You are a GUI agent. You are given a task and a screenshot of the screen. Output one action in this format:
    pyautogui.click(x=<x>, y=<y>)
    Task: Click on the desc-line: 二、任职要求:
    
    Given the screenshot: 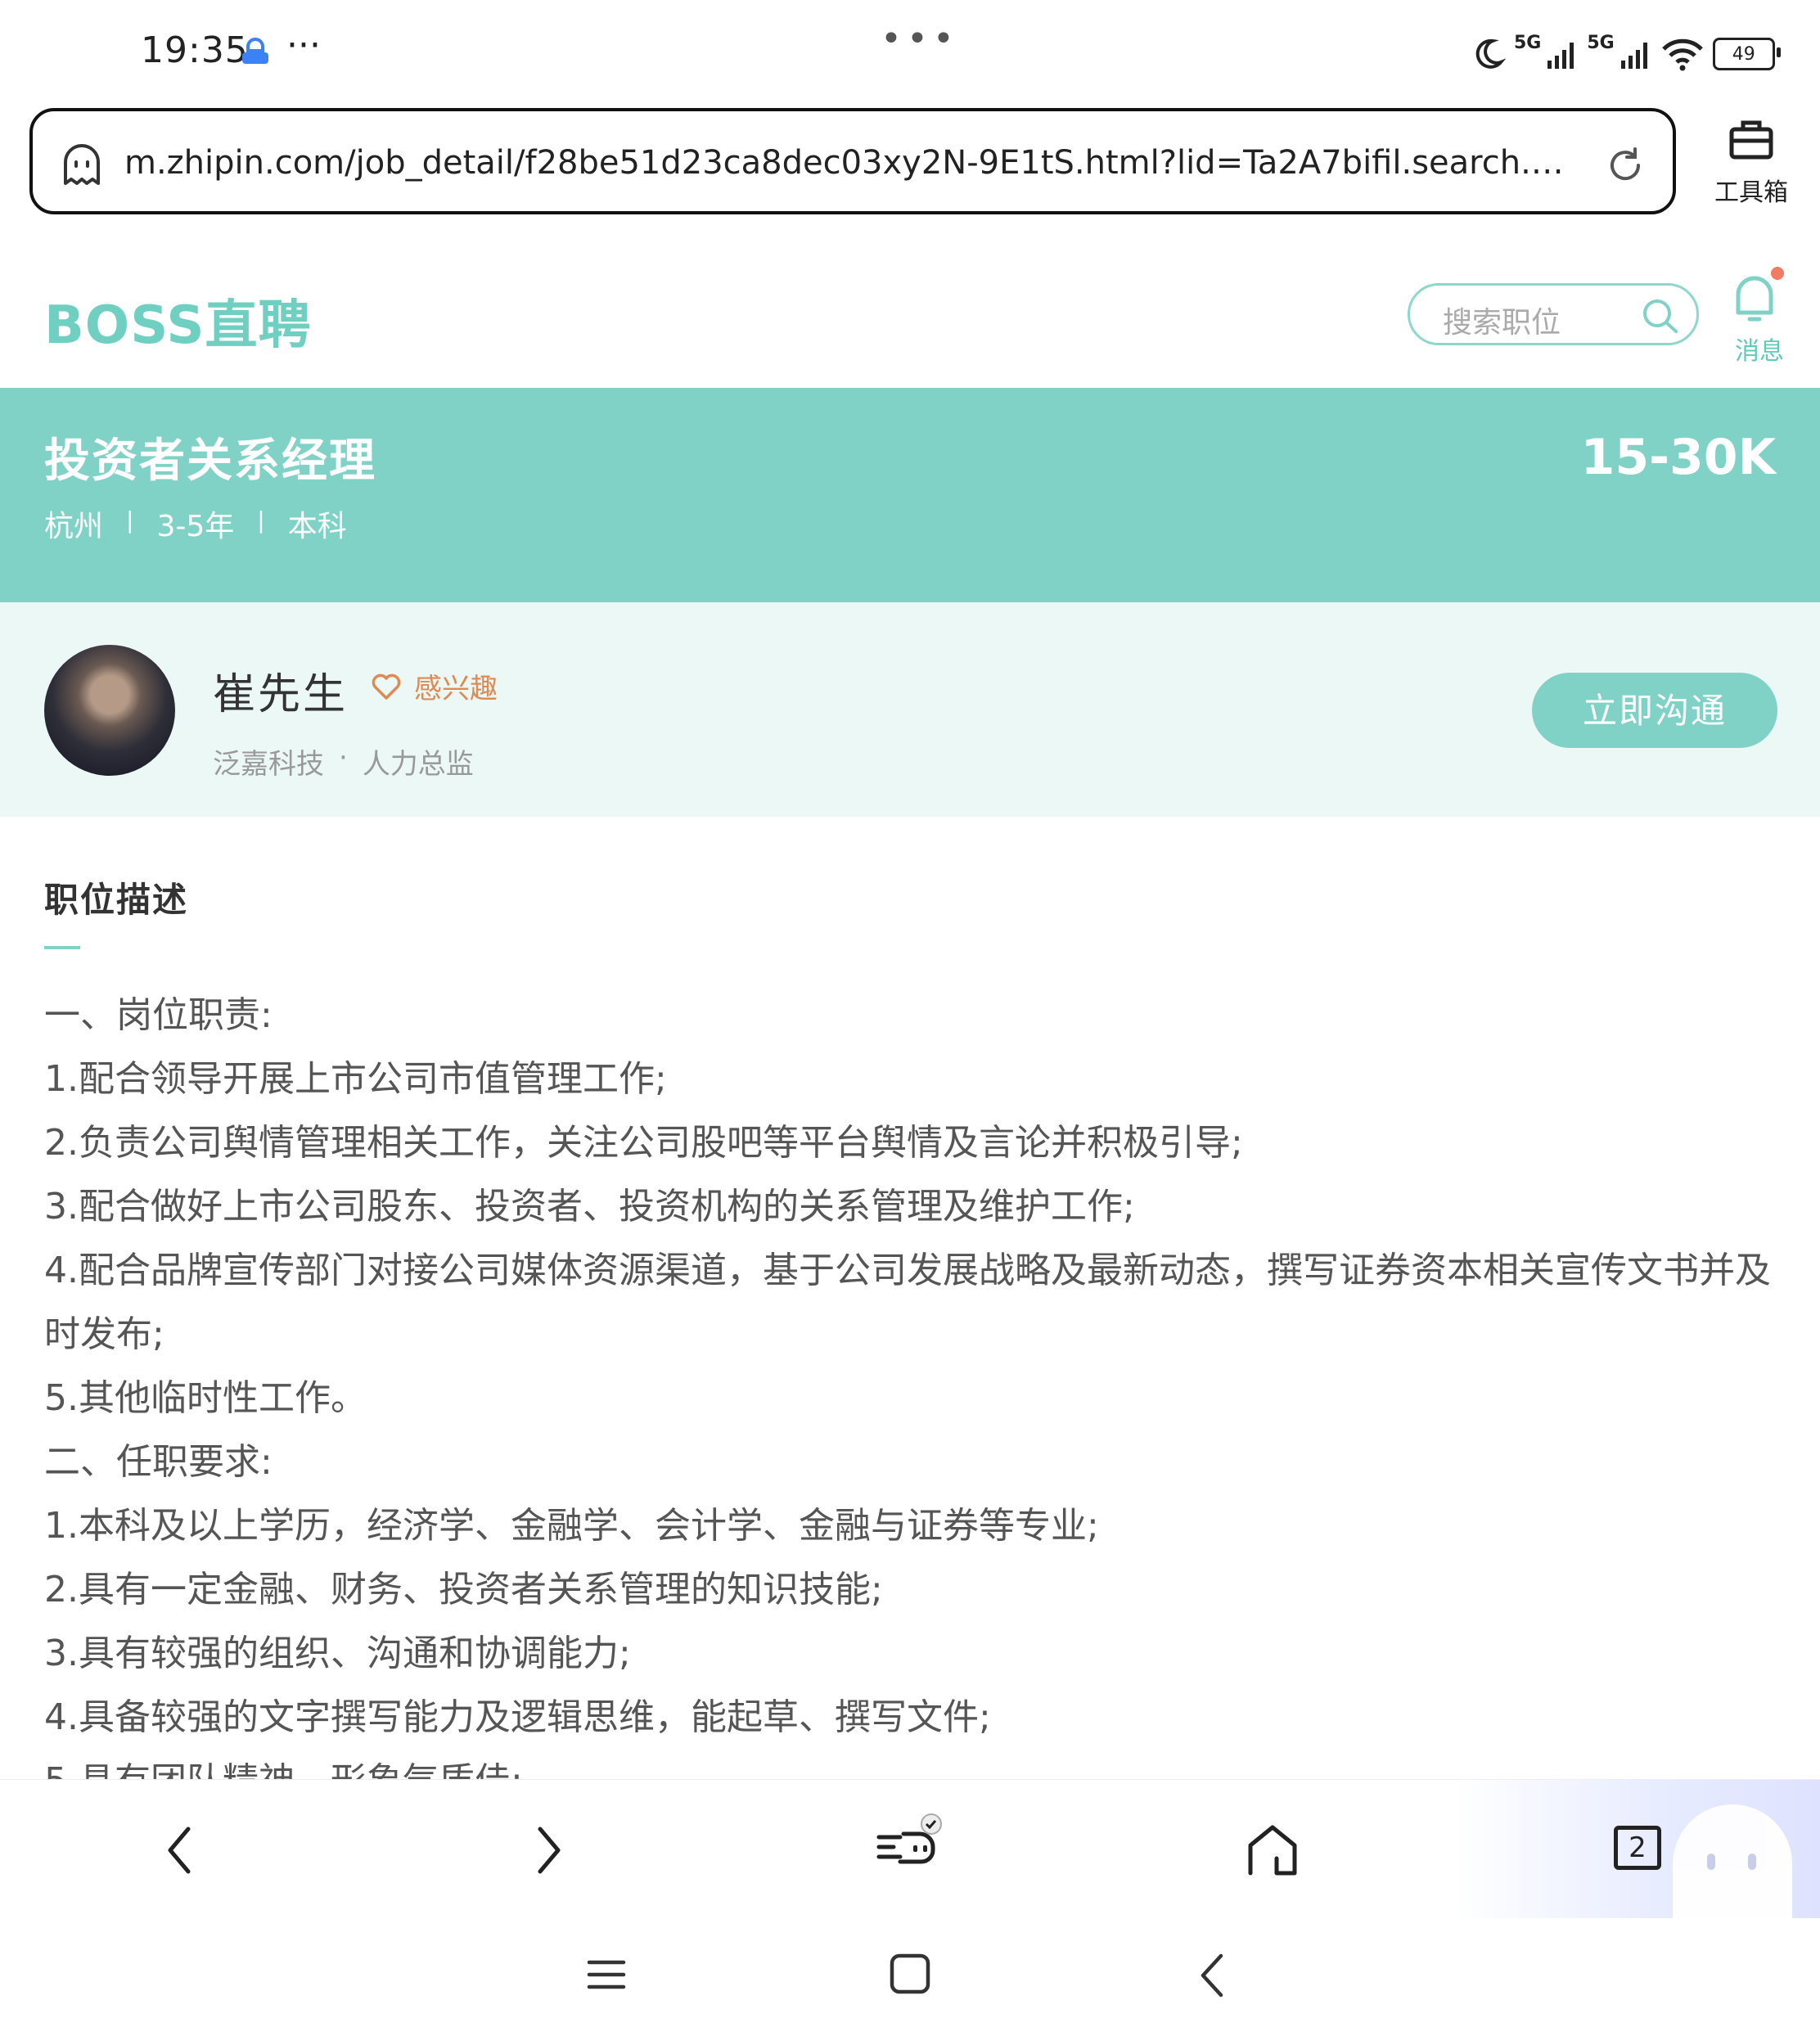 What is the action you would take?
    pyautogui.click(x=159, y=1462)
    